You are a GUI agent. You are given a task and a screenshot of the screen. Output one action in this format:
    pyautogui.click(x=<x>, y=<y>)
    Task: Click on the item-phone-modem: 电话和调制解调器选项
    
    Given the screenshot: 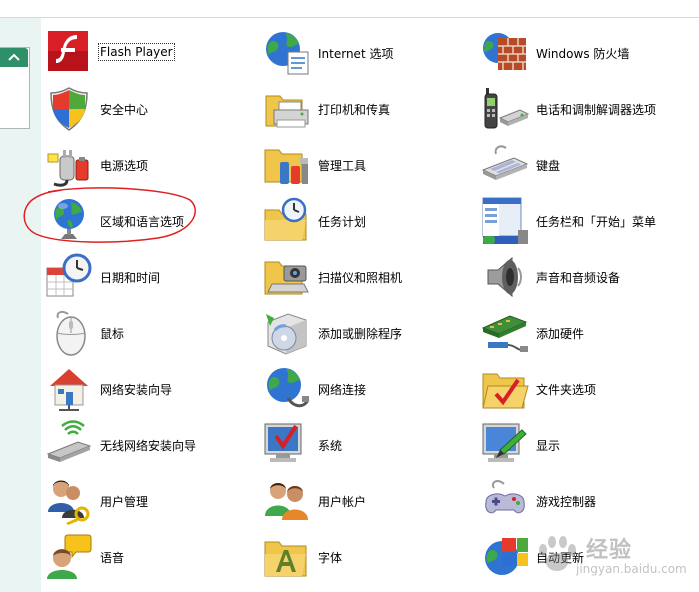 What is the action you would take?
    pyautogui.click(x=585, y=109)
    